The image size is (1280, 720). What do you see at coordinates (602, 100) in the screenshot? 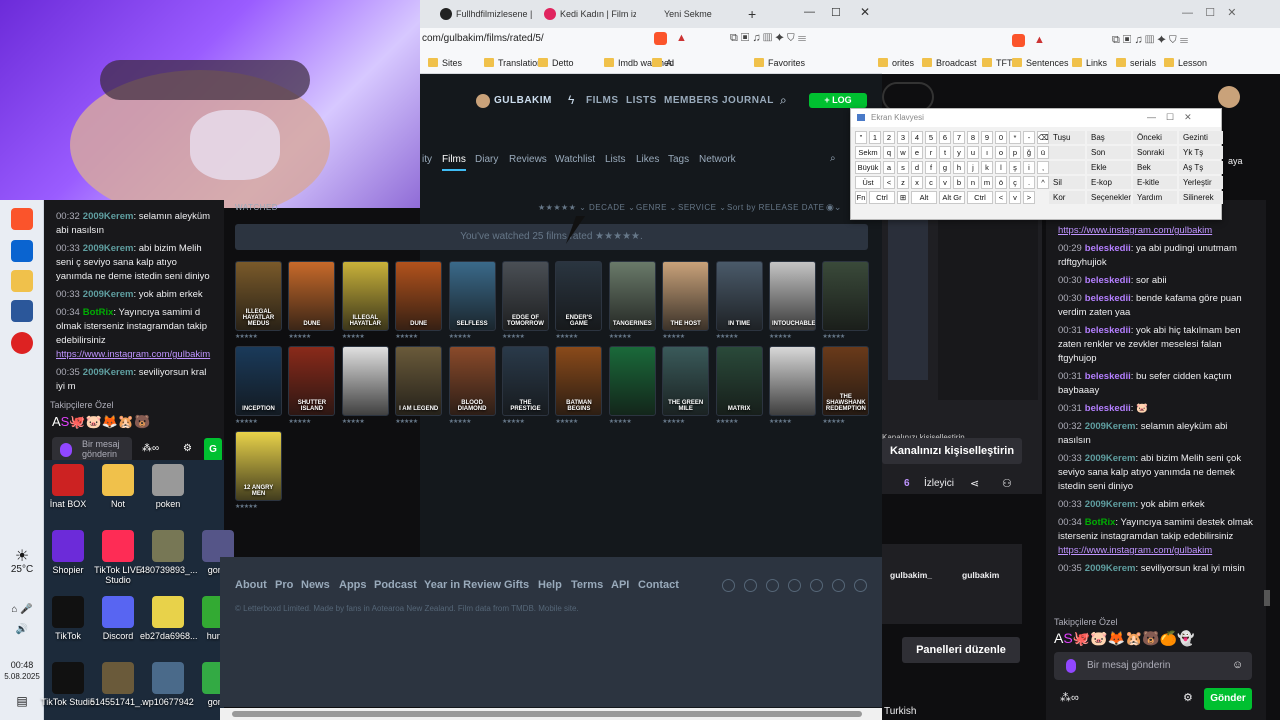
I see `nav-films: FILMS` at bounding box center [602, 100].